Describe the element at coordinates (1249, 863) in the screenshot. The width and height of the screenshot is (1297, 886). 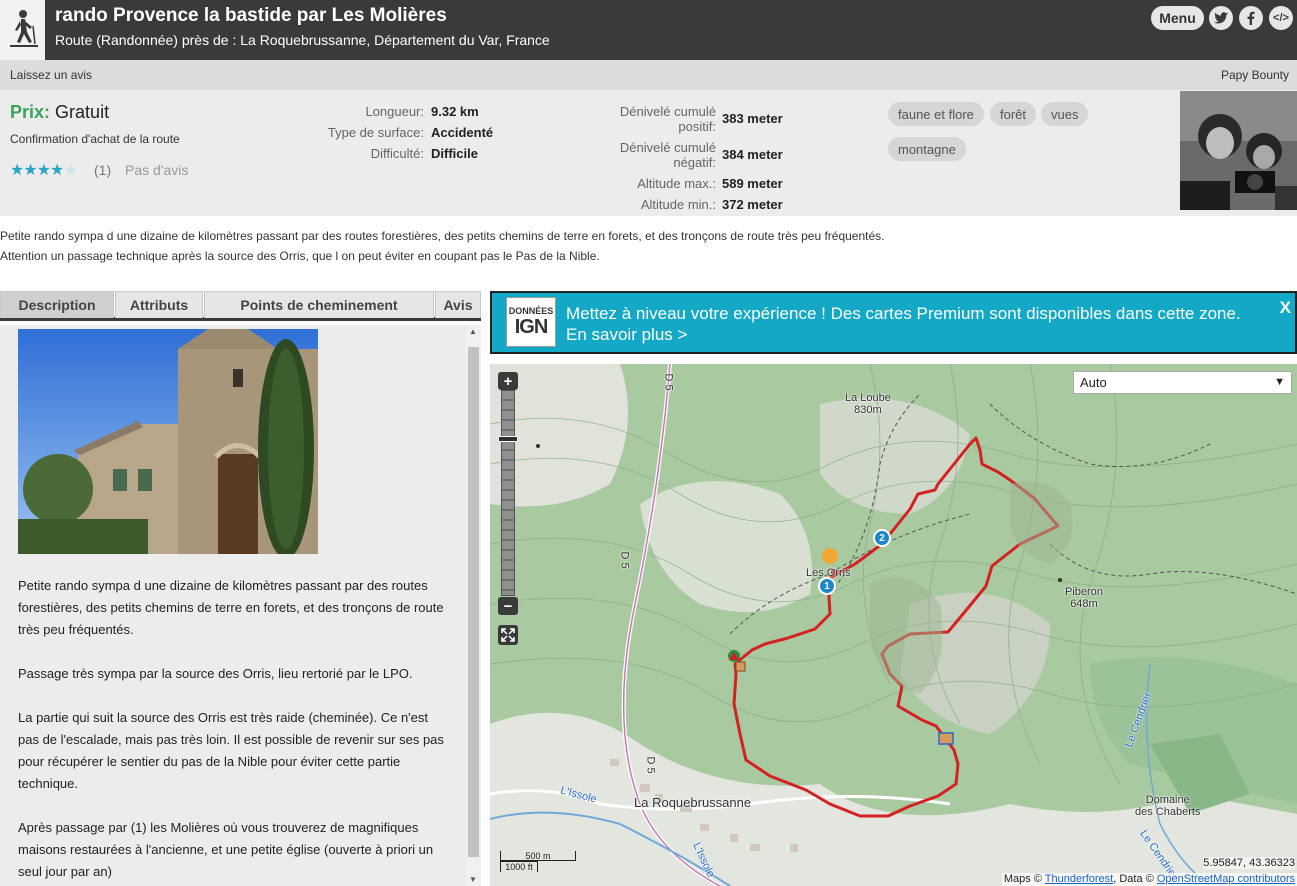
I see `map-coordinates: 5.95847, 43.36323` at that location.